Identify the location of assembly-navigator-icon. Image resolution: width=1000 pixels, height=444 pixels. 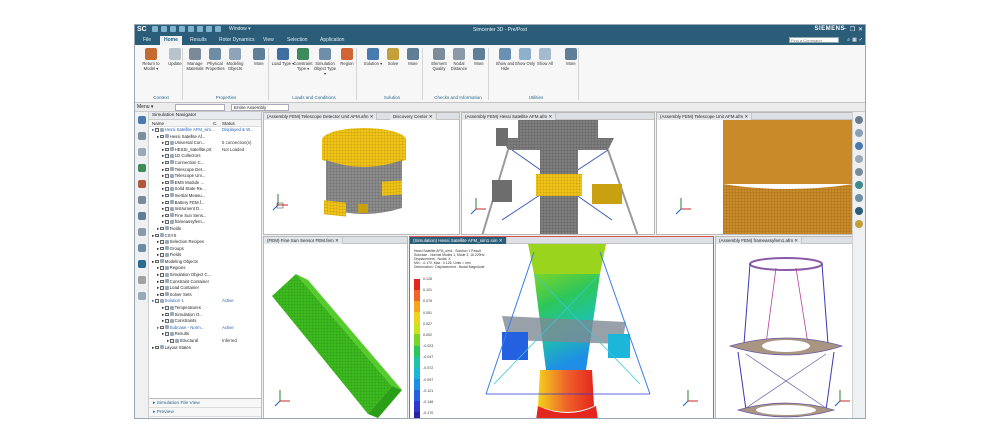
(141, 152).